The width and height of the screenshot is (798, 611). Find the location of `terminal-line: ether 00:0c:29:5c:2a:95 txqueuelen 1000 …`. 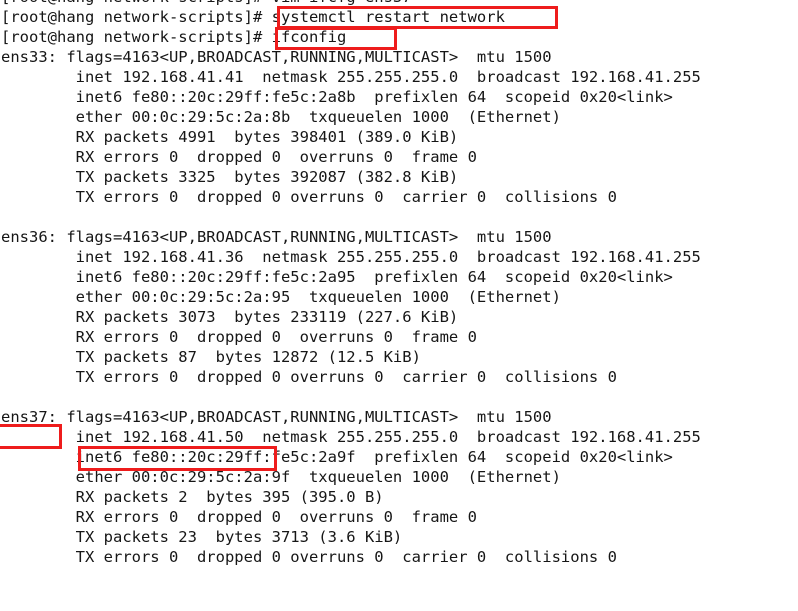

terminal-line: ether 00:0c:29:5c:2a:95 txqueuelen 1000 … is located at coordinates (281, 297).